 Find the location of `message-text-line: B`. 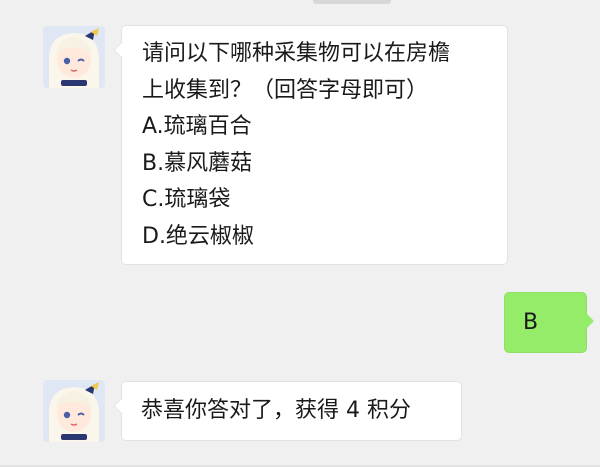

message-text-line: B is located at coordinates (531, 322).